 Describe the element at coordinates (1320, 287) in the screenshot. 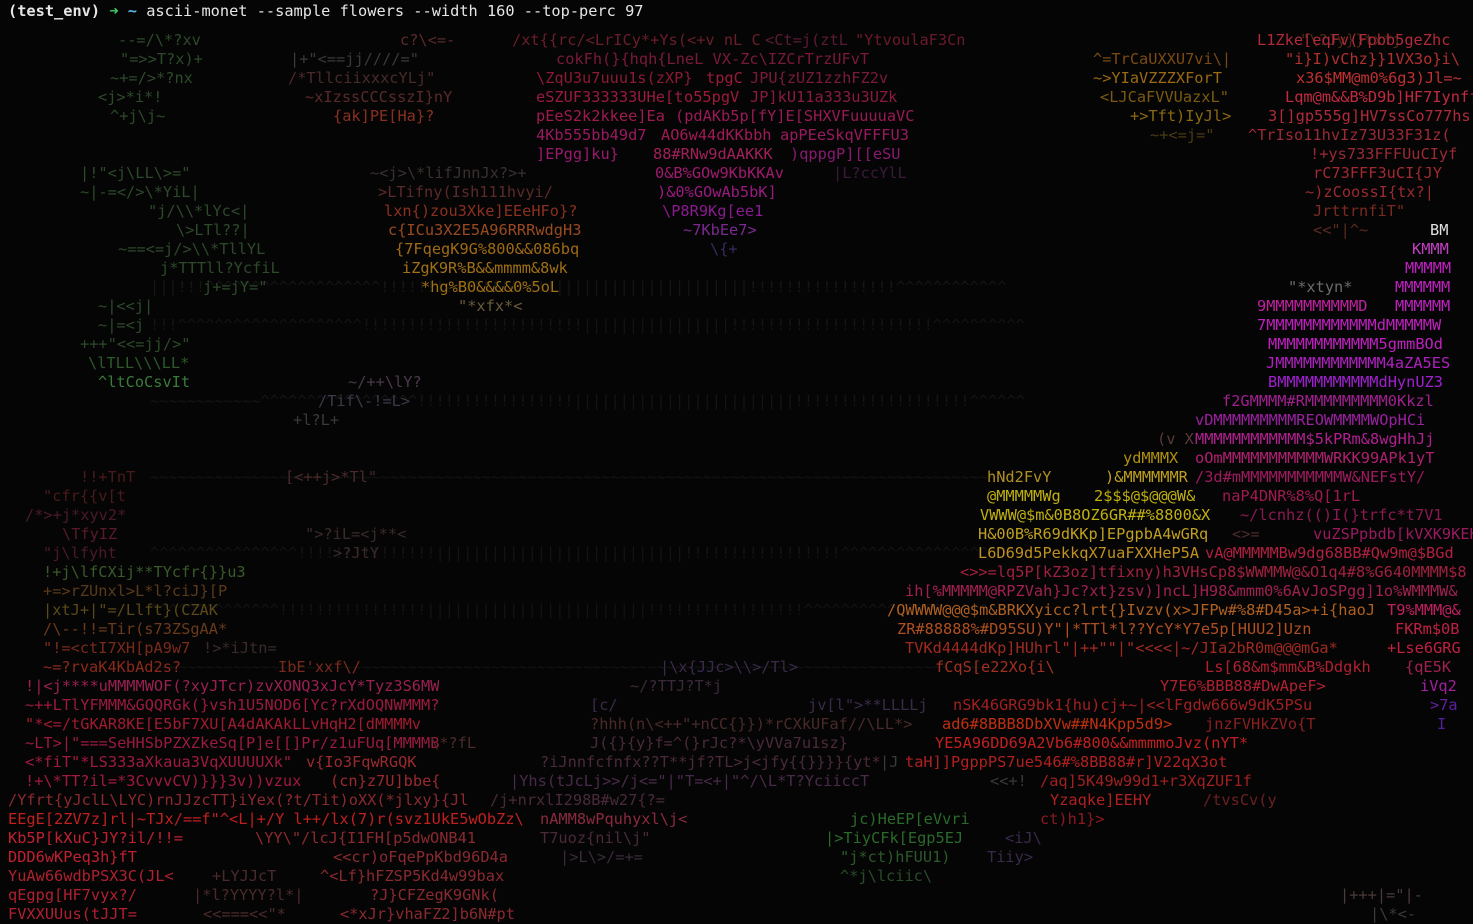

I see `ascii-art-fragment: "*xtyn*` at that location.